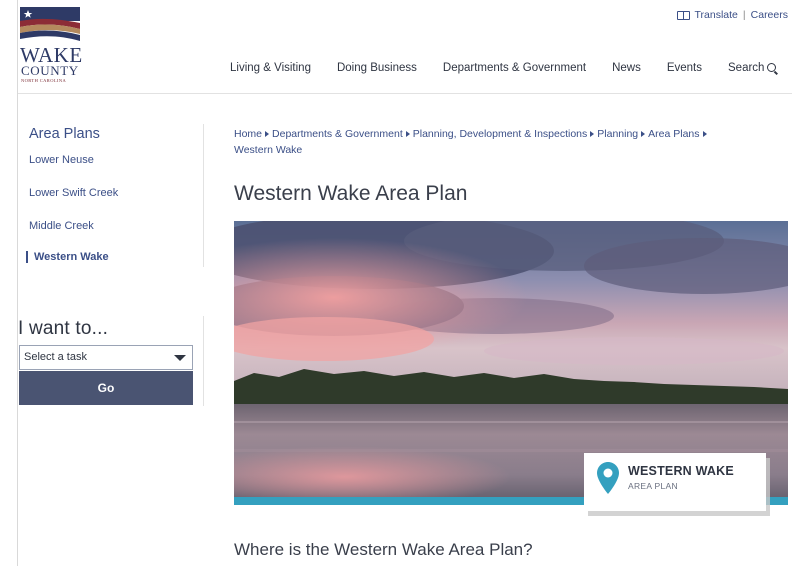 The height and width of the screenshot is (566, 792). What do you see at coordinates (626, 68) in the screenshot?
I see `nav-news: News` at bounding box center [626, 68].